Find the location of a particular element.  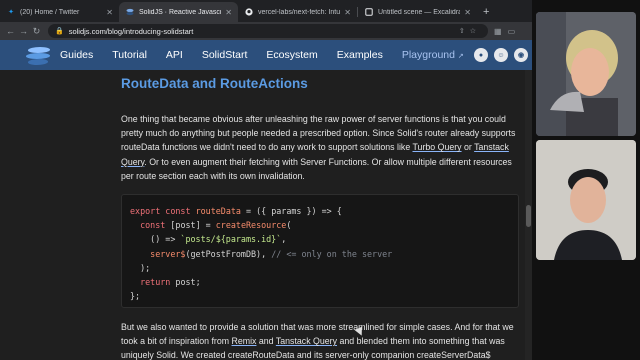

tab-title: Untitled scene — Excalidraw P is located at coordinates (419, 12).